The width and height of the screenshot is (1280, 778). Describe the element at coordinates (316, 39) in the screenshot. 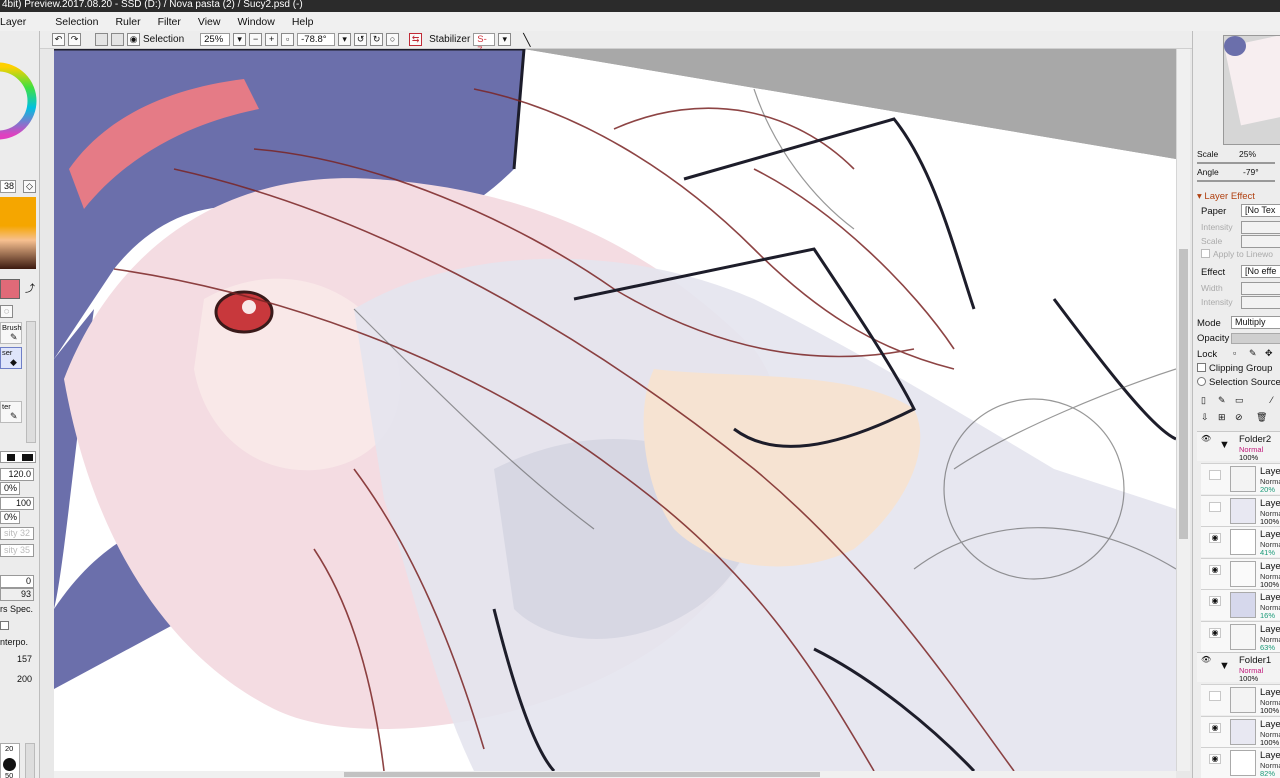

I see `rotation-field: -78.8°` at that location.